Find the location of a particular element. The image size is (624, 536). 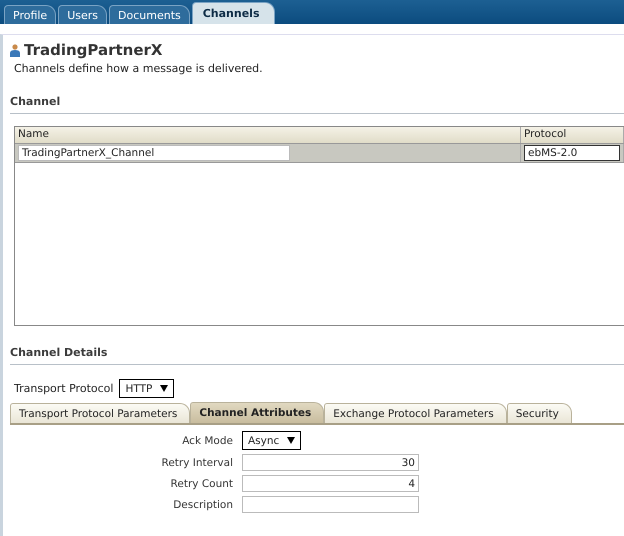

tab: Exchange Protocol Parameters is located at coordinates (415, 413).